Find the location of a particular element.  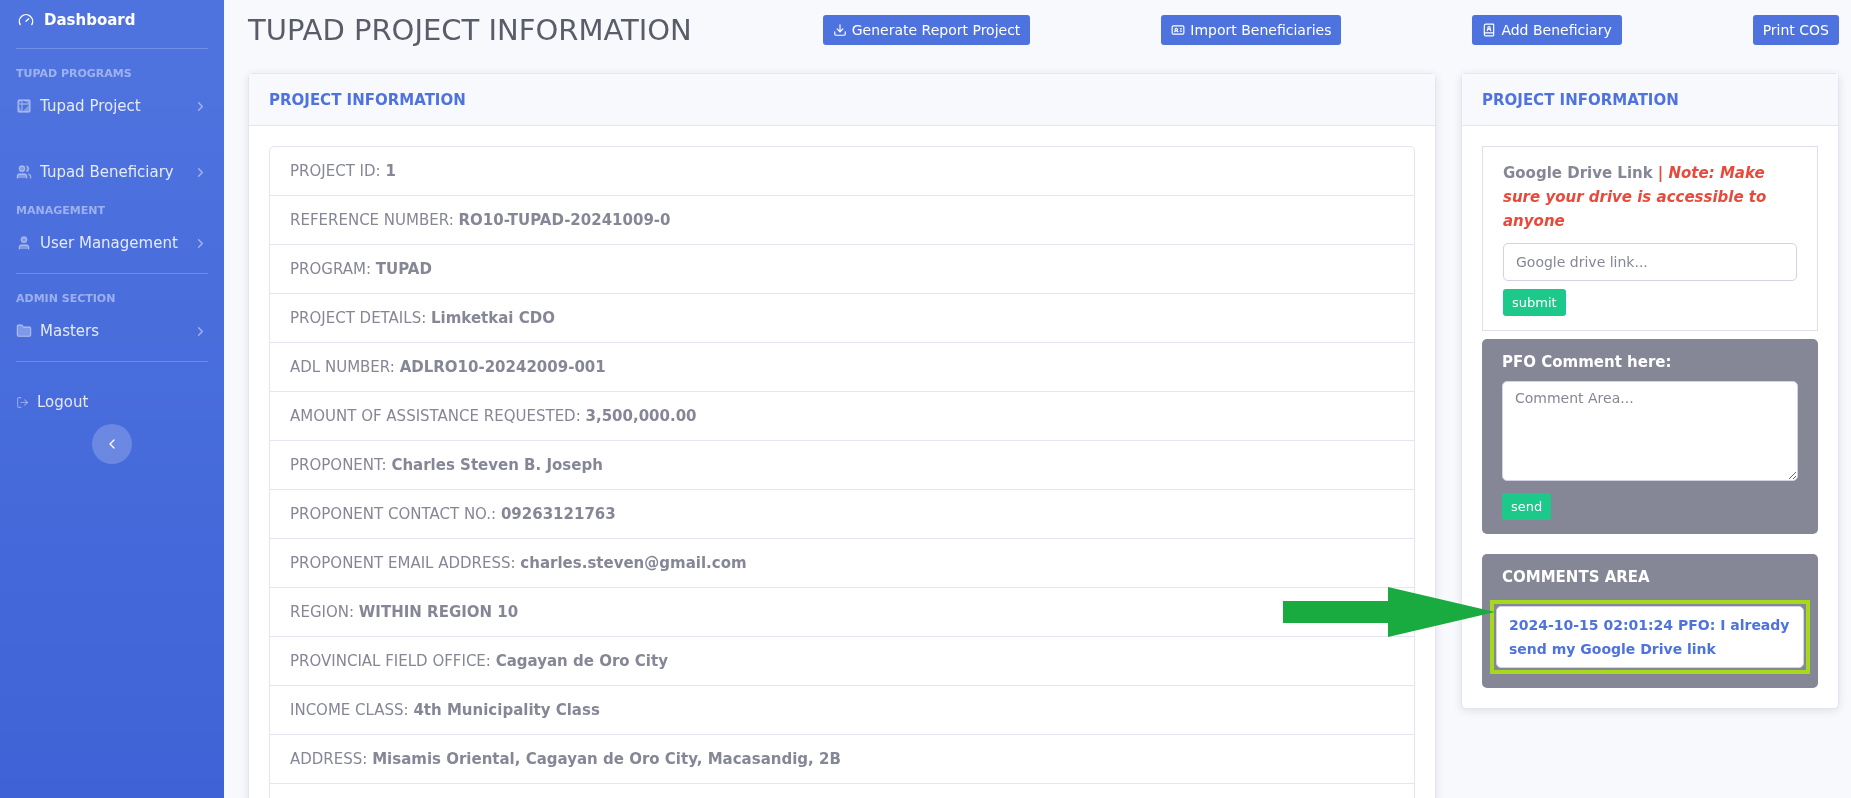

action-button: Add Beneficiary is located at coordinates (1547, 30).